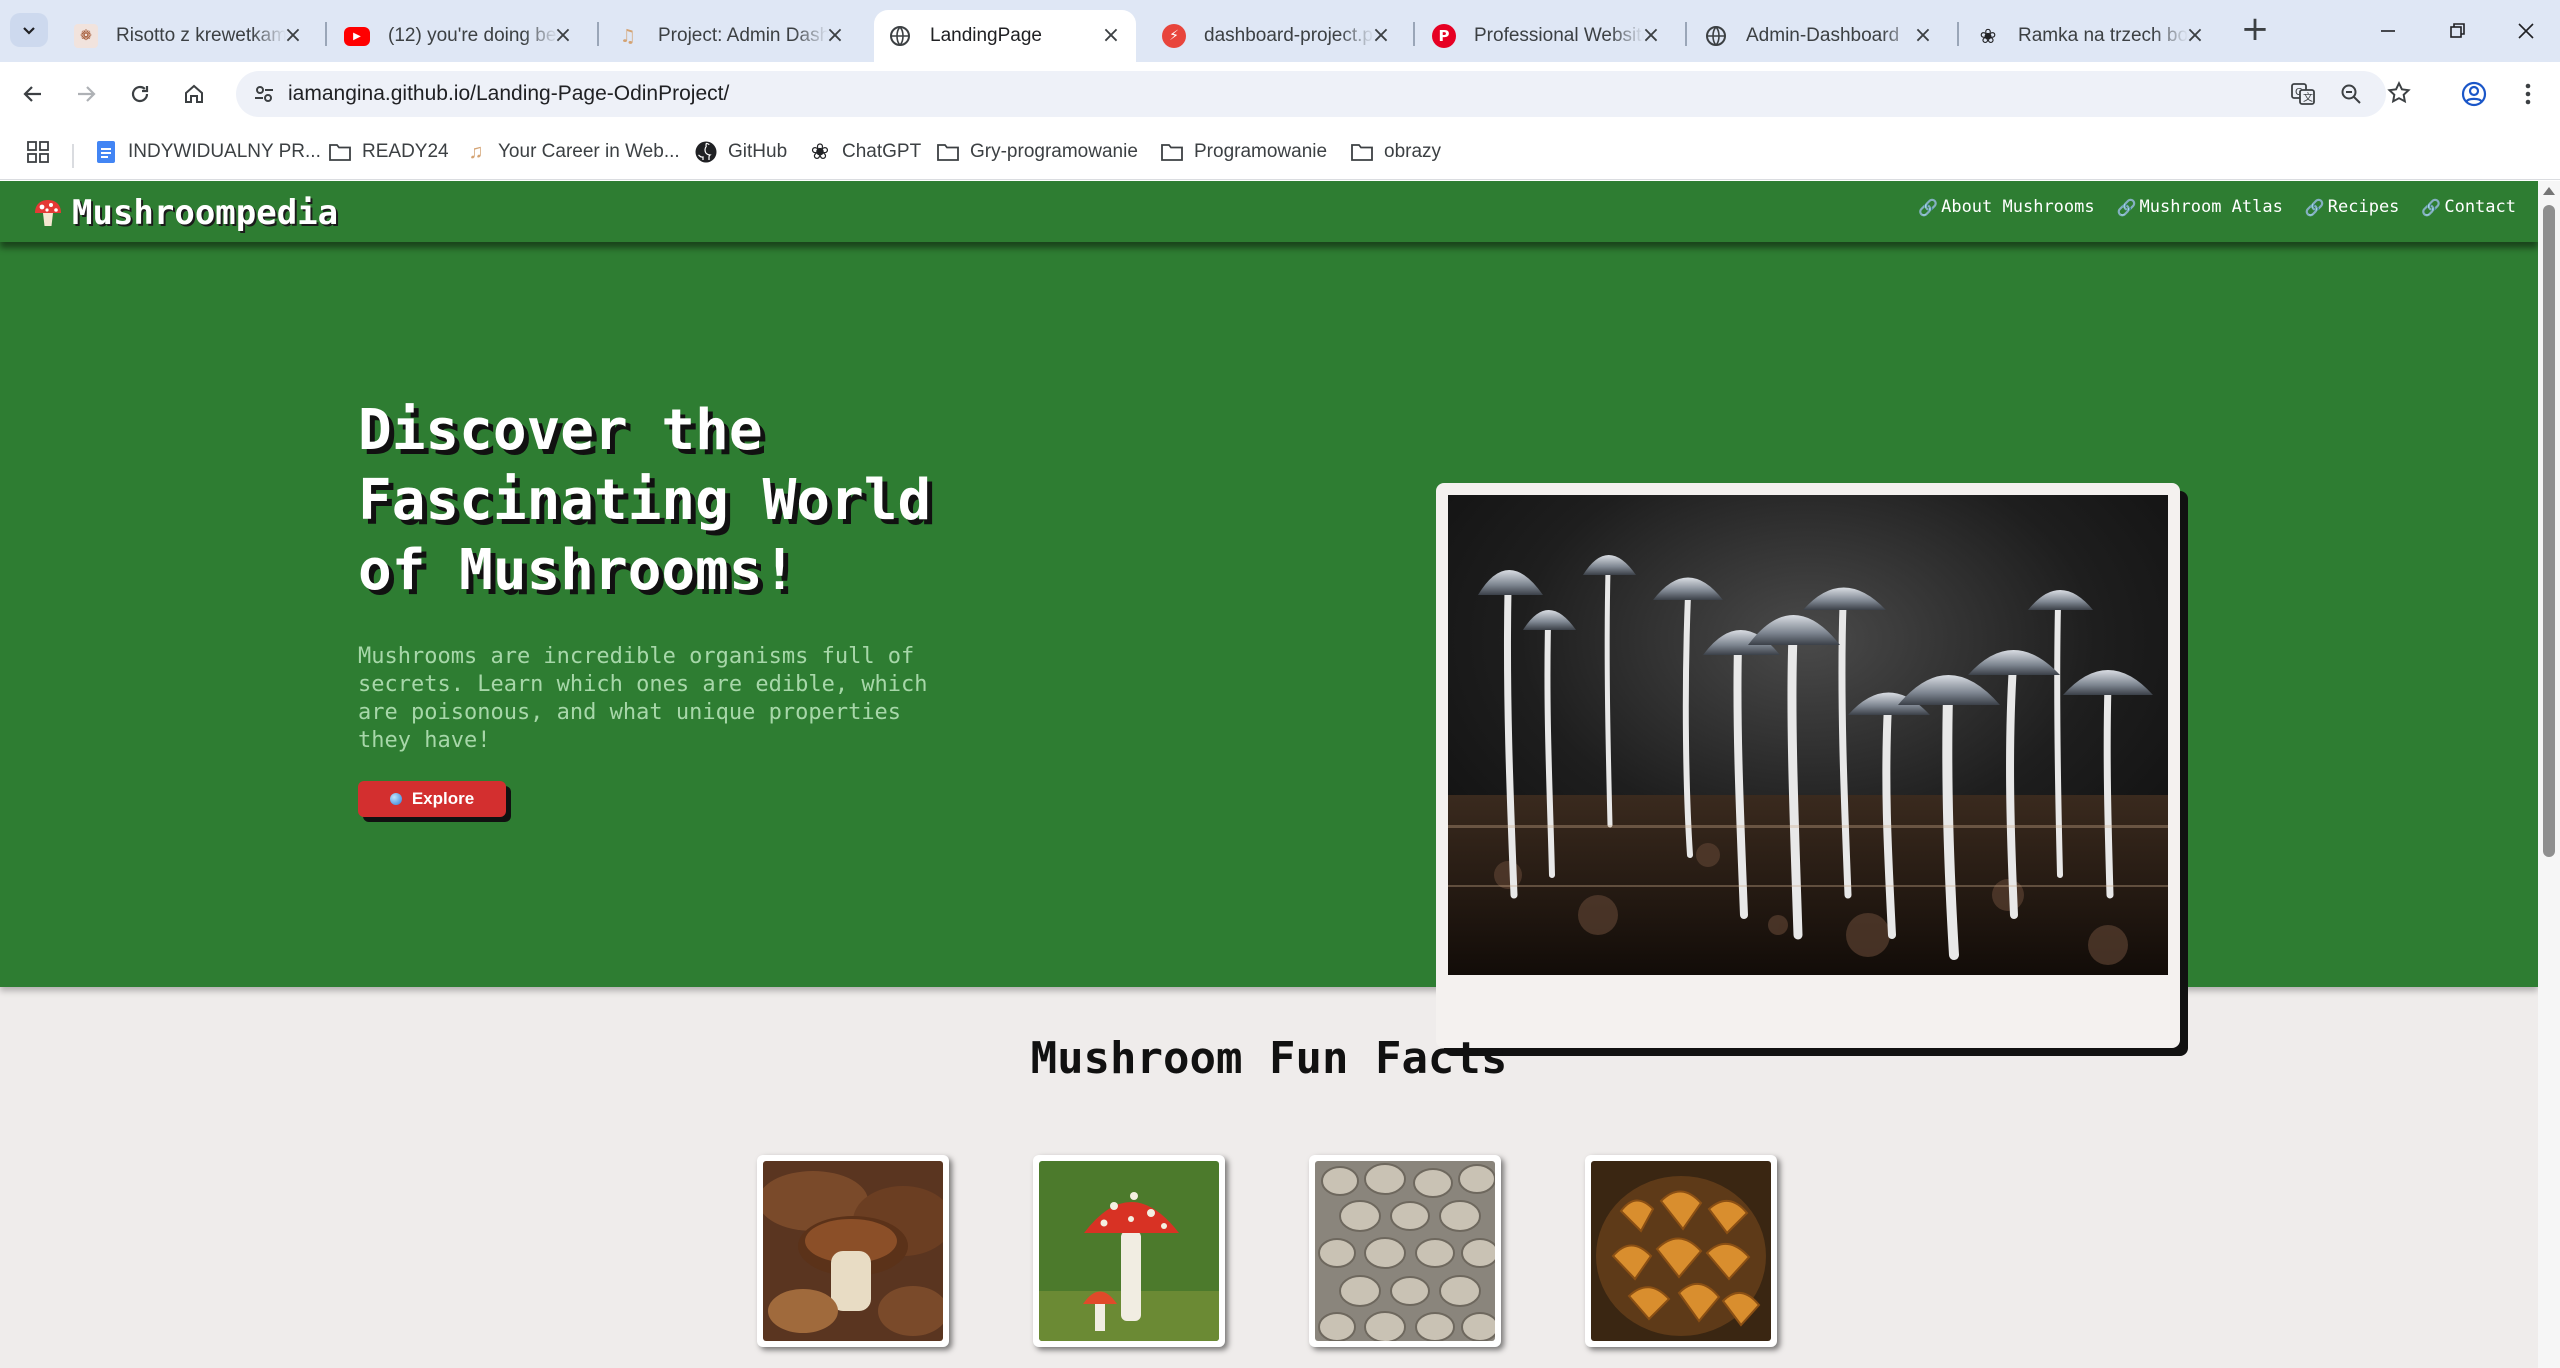 The image size is (2560, 1368). I want to click on translate-button: G文, so click(2303, 94).